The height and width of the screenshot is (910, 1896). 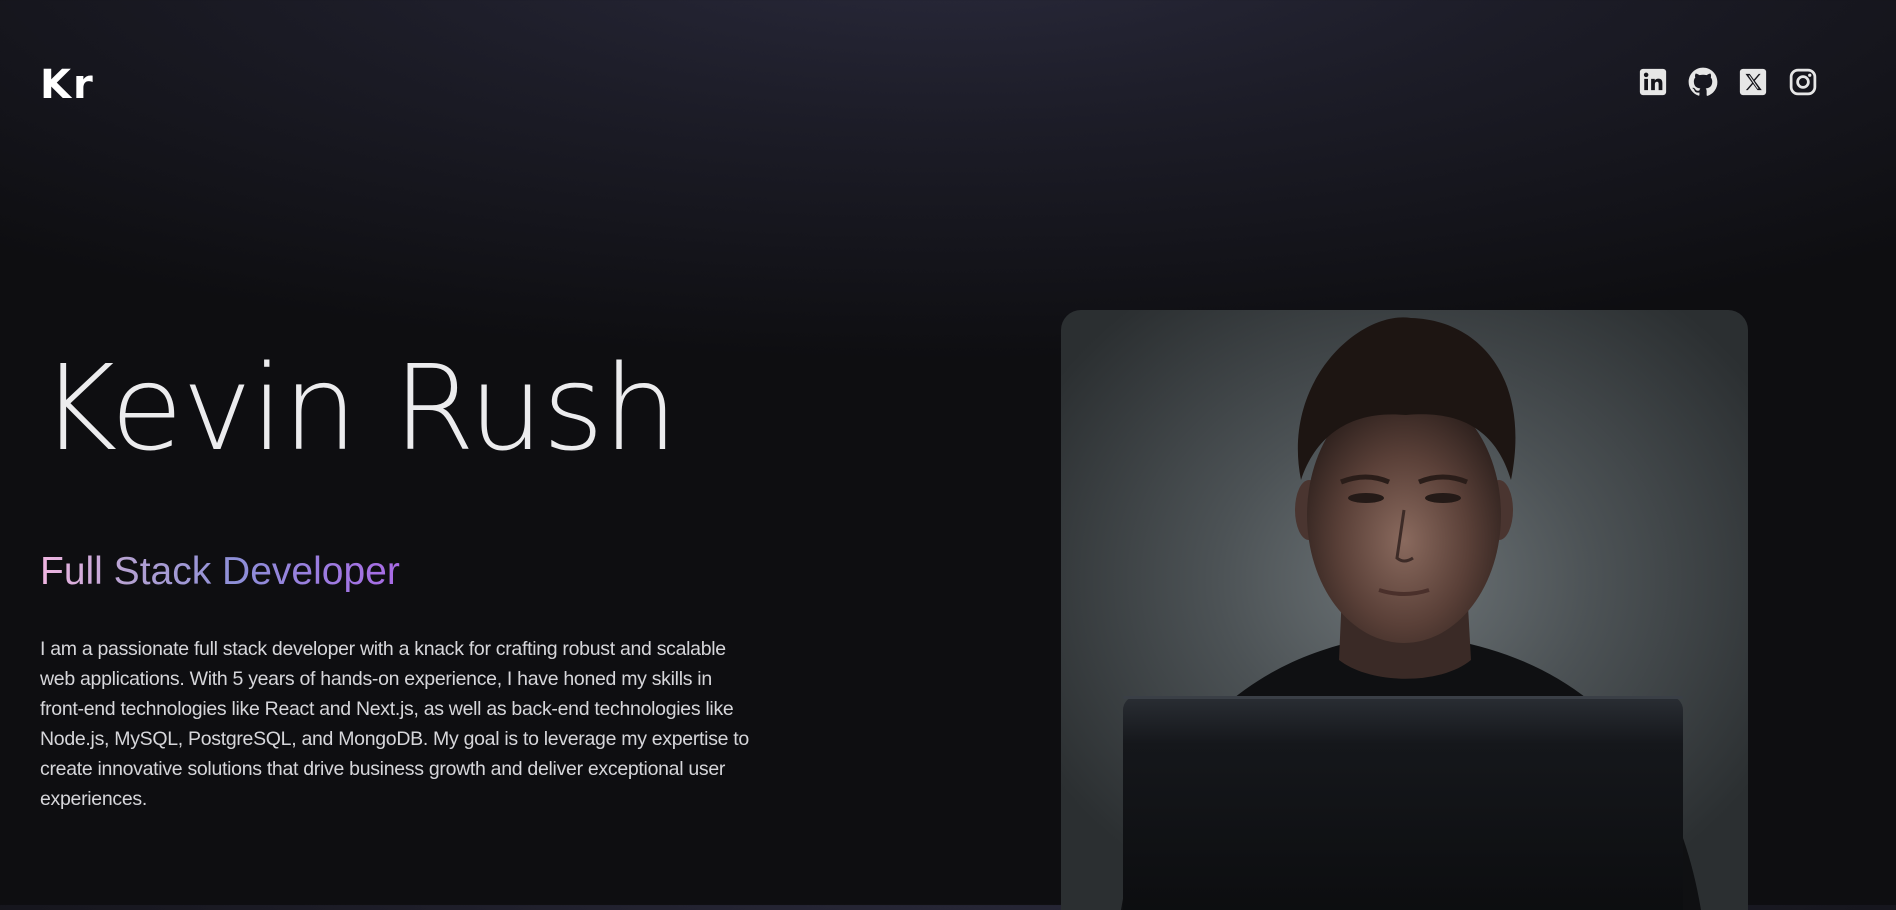 What do you see at coordinates (67, 85) in the screenshot?
I see `logo-home-link: Kr` at bounding box center [67, 85].